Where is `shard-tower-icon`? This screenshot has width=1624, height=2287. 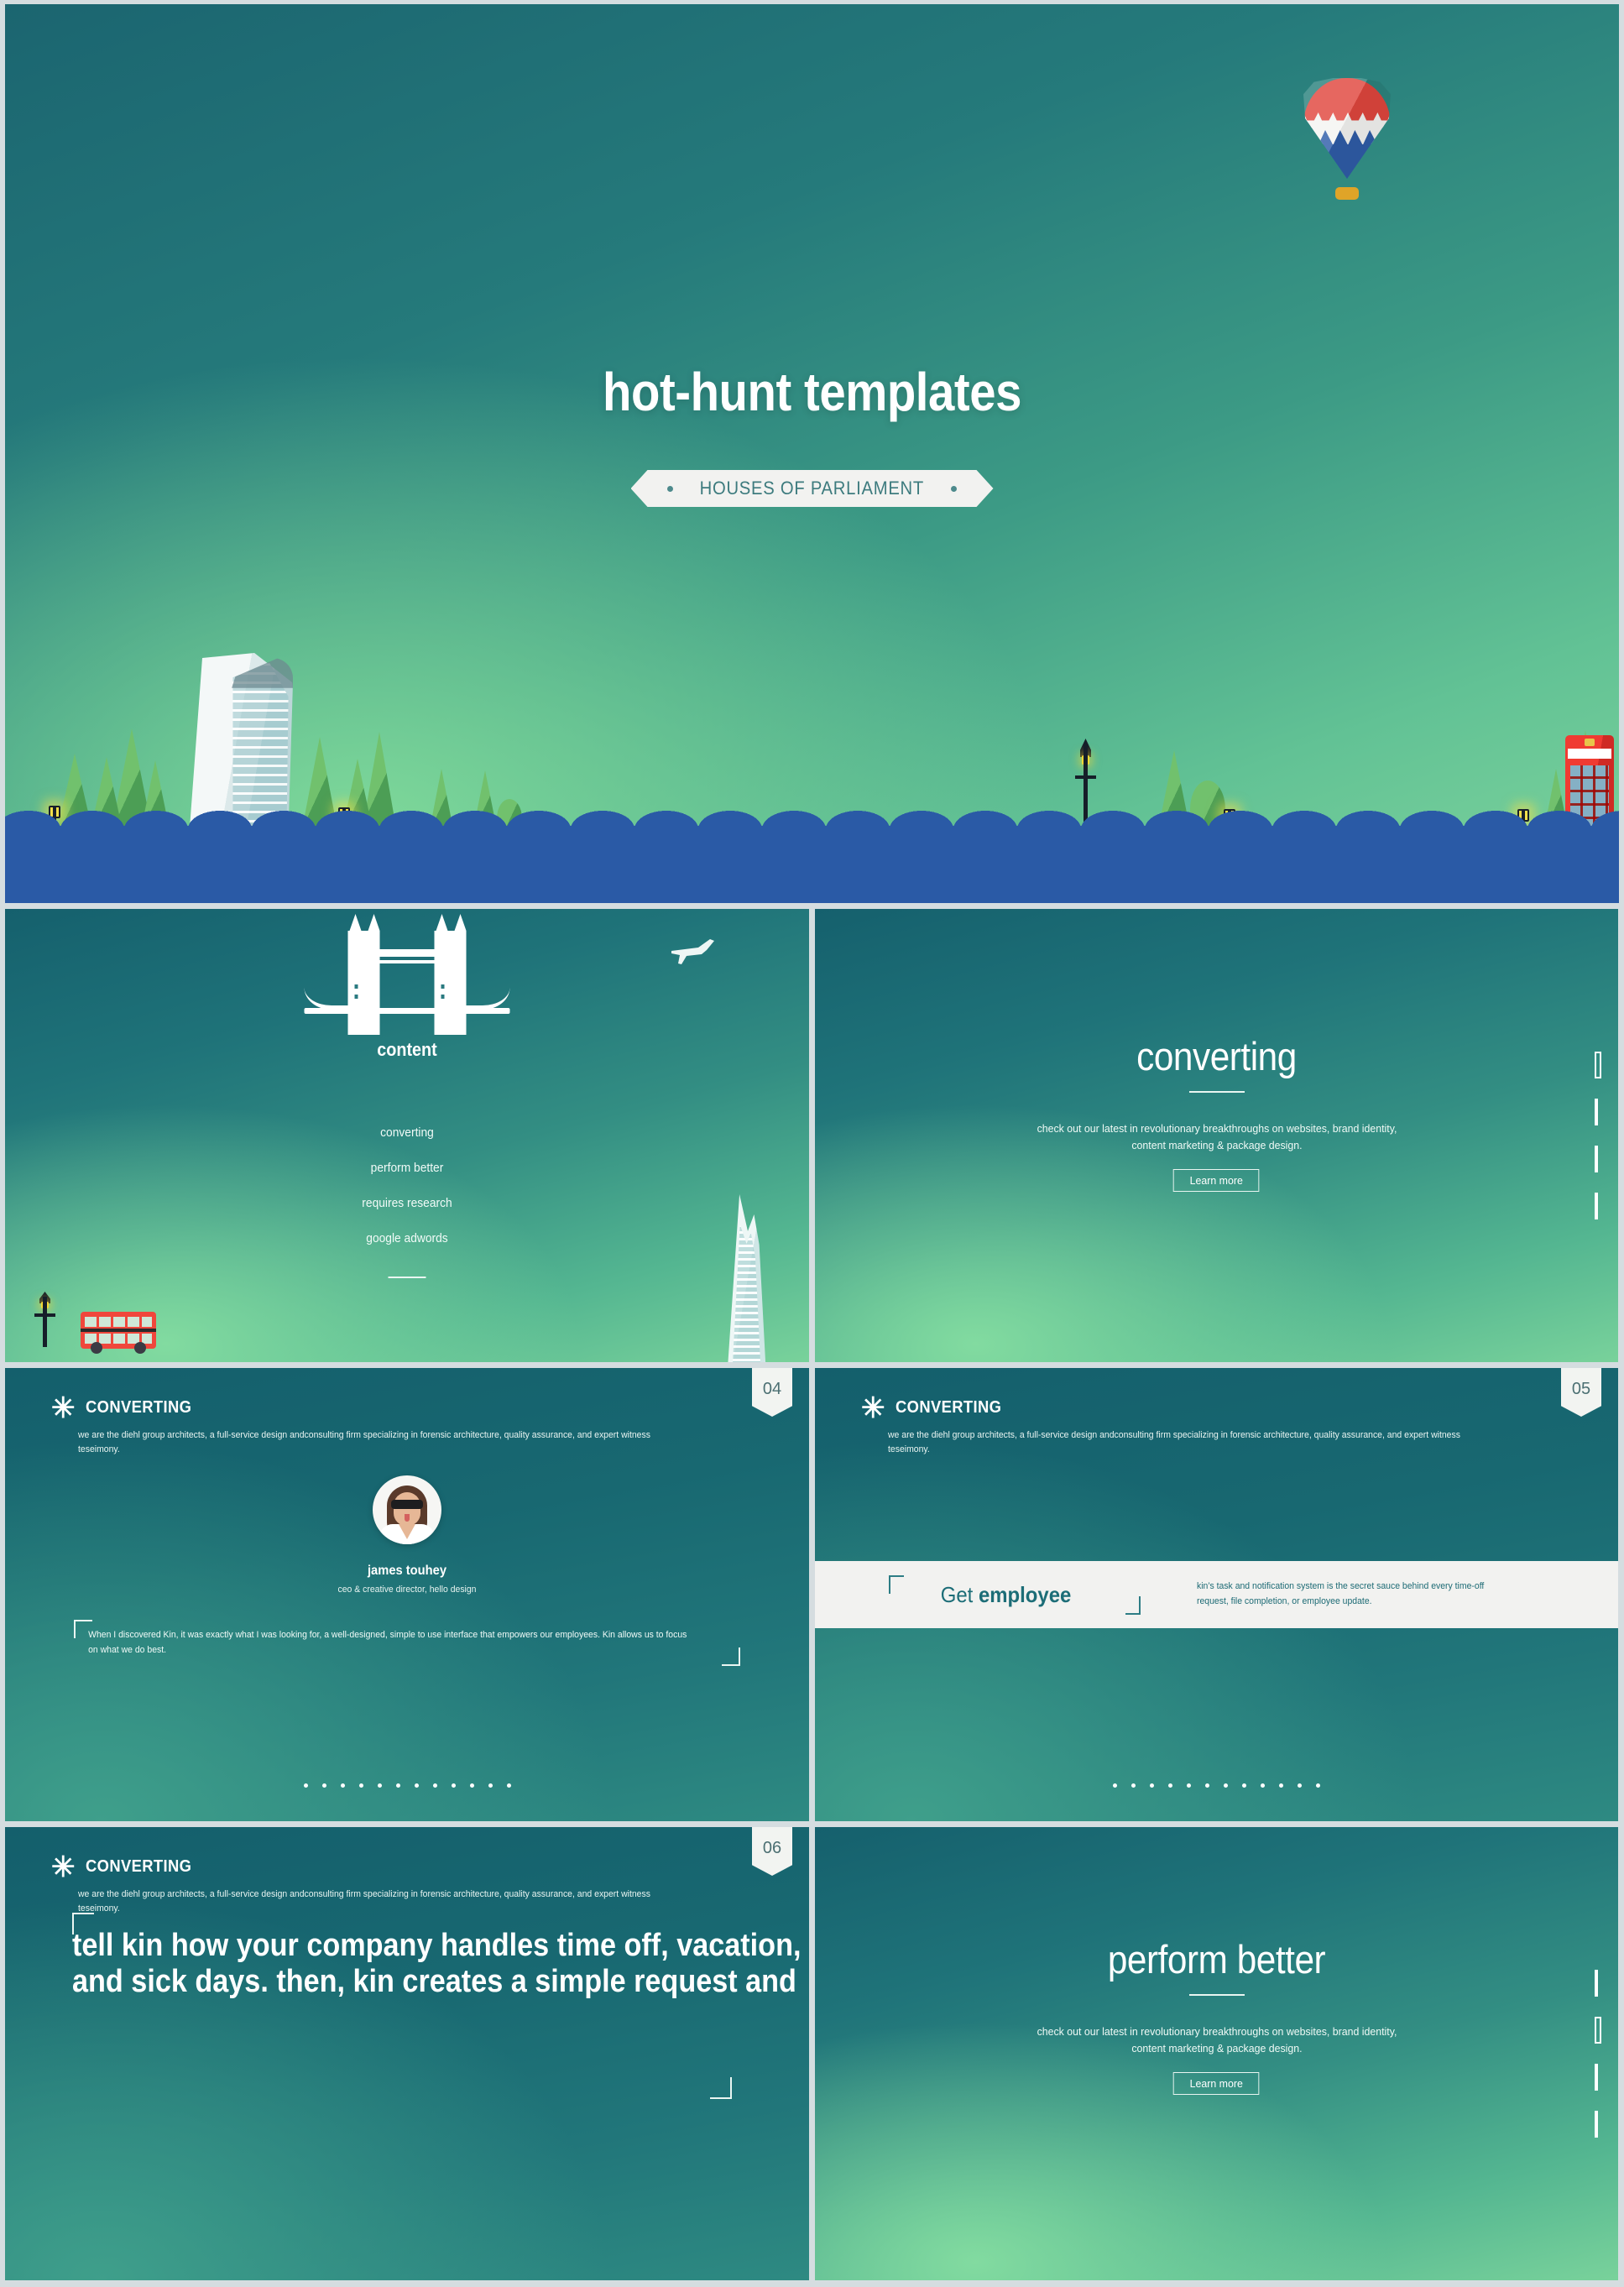 shard-tower-icon is located at coordinates (748, 1278).